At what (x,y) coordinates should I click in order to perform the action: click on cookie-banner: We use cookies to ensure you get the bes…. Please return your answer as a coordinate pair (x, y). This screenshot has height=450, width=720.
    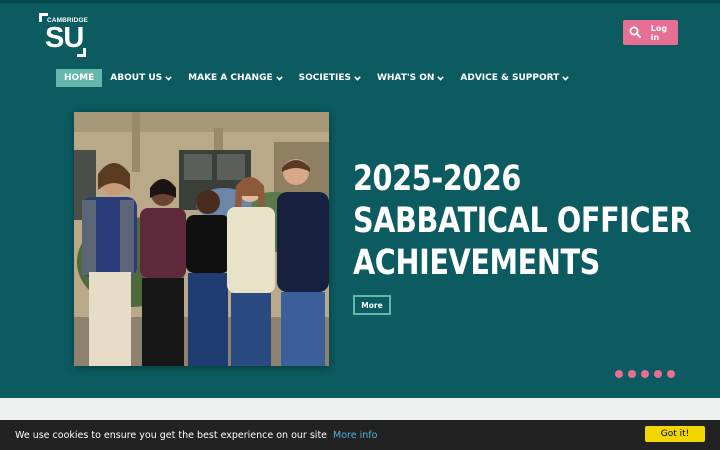
    Looking at the image, I should click on (360, 435).